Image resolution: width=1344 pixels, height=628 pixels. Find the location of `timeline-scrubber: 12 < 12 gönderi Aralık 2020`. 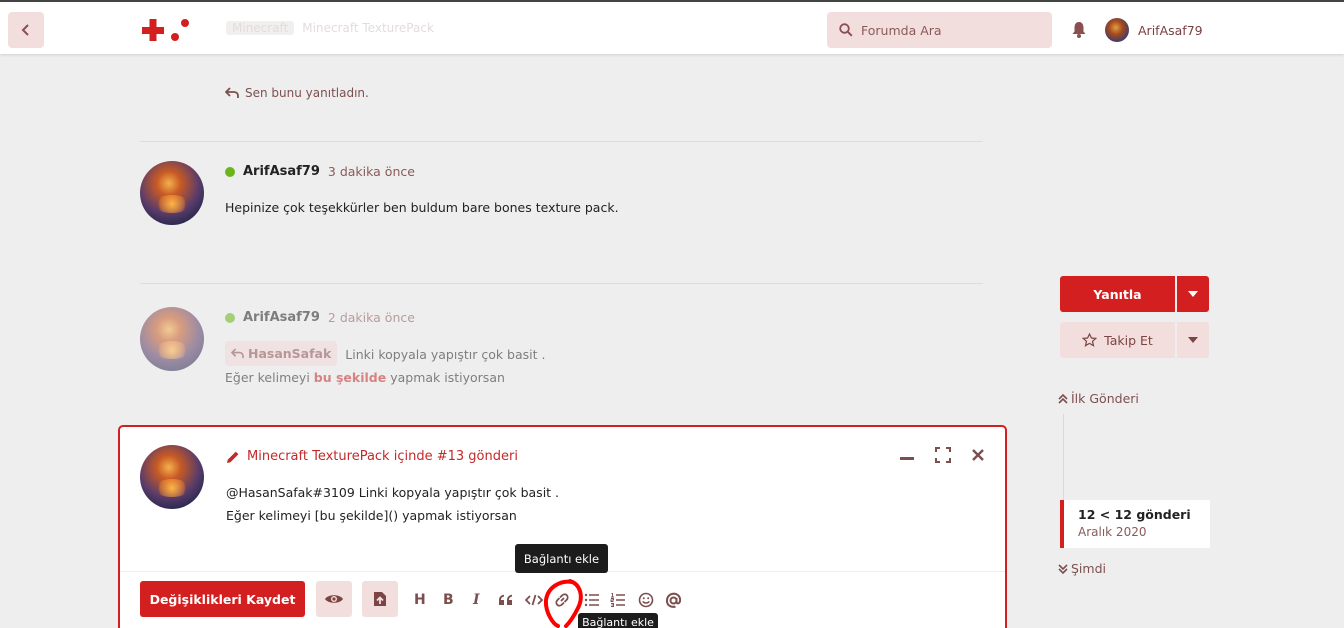

timeline-scrubber: 12 < 12 gönderi Aralık 2020 is located at coordinates (1135, 524).